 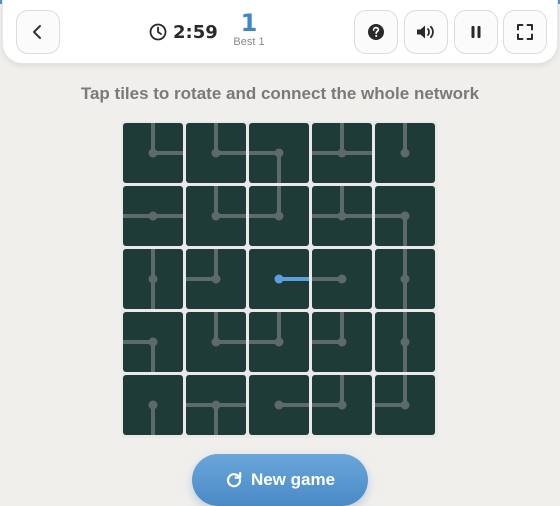 I want to click on new-game-button: New game, so click(x=280, y=480).